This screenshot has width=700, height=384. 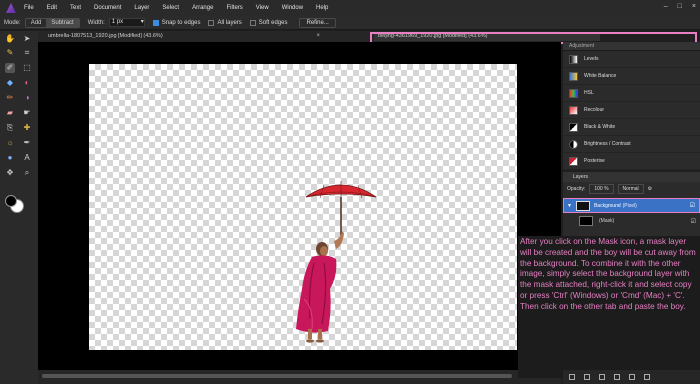 I want to click on adjustment-panel-header: Adjustment, so click(x=631, y=46).